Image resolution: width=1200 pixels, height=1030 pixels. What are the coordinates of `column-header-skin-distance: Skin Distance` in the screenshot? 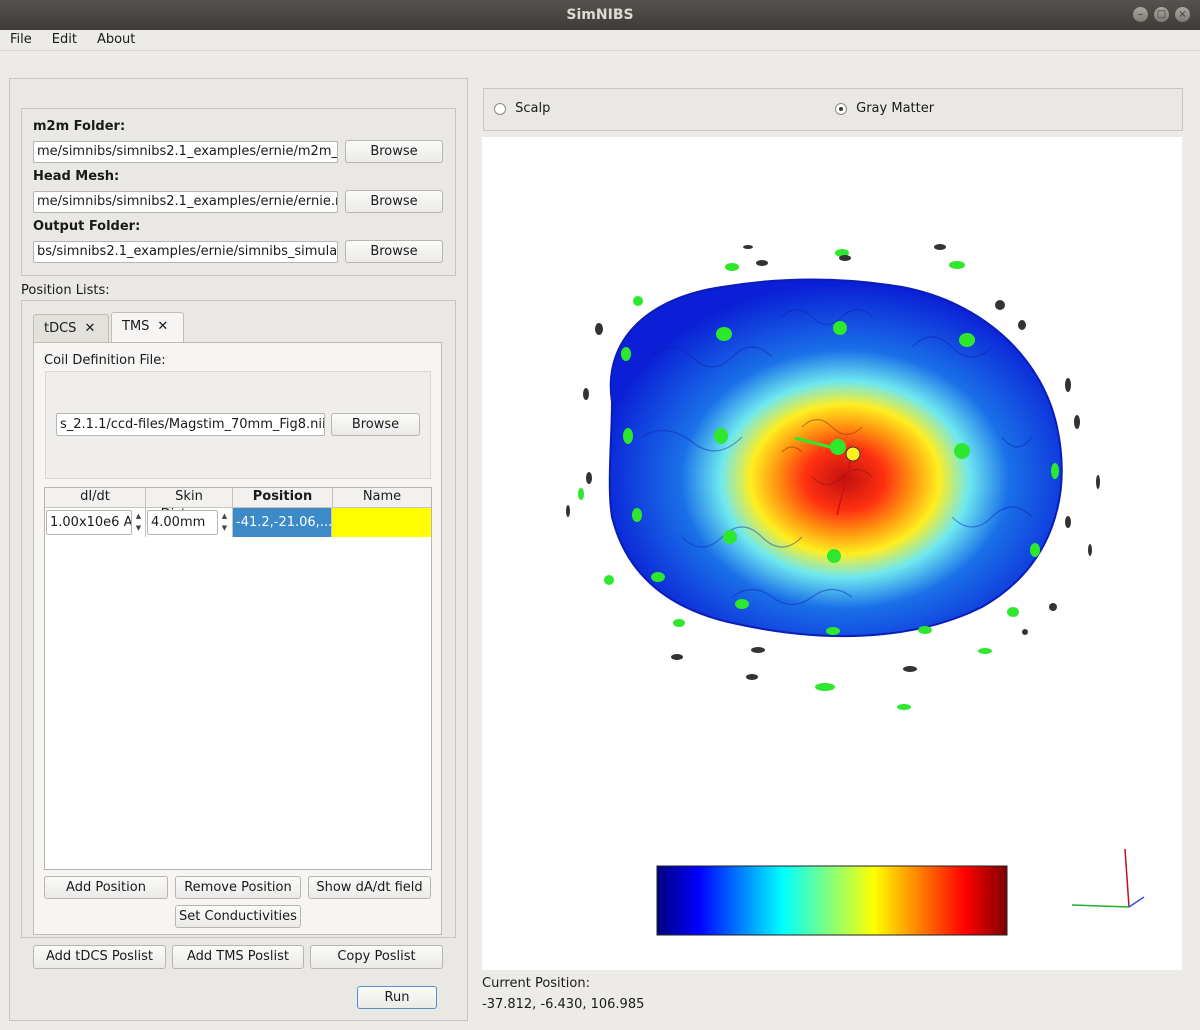 It's located at (189, 505).